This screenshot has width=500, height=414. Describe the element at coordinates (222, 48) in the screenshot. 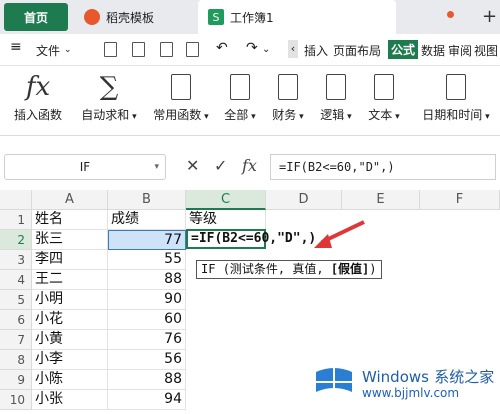

I see `undo-icon: ↶` at that location.